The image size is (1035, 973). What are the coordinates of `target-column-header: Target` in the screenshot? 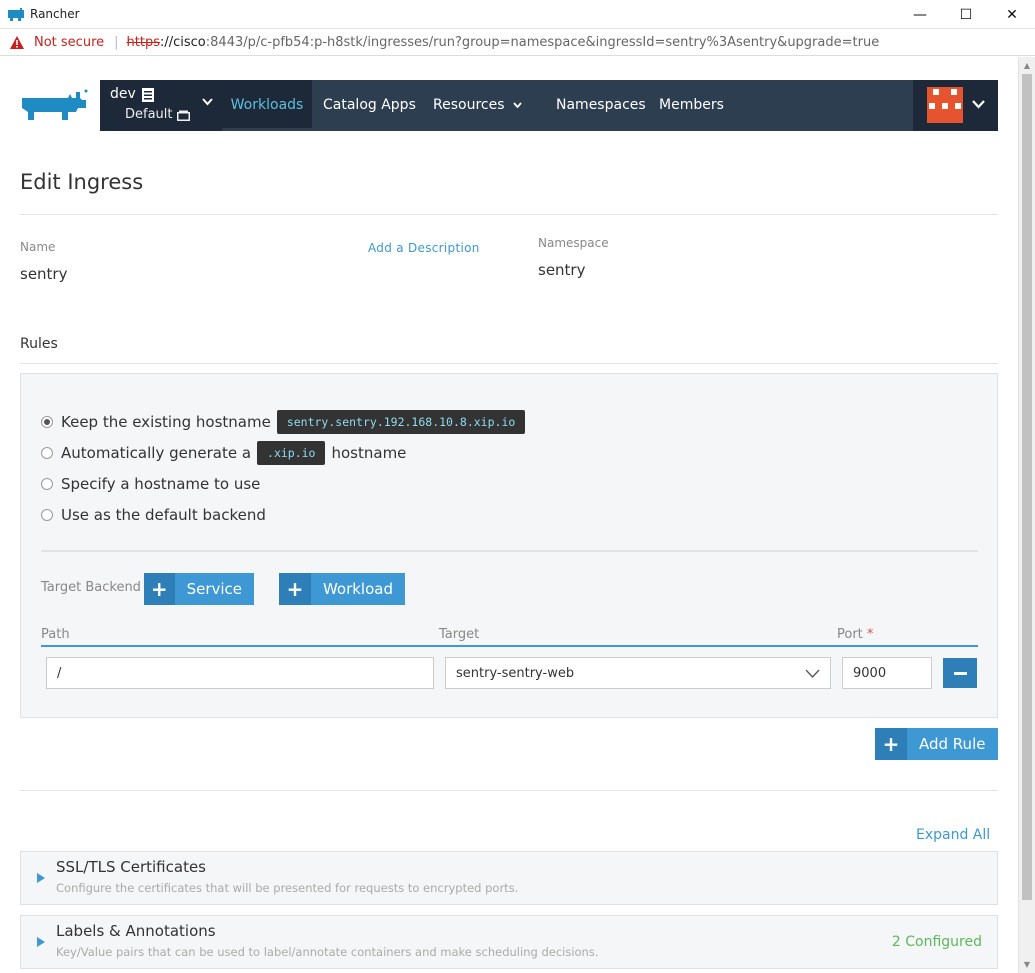 It's located at (459, 634).